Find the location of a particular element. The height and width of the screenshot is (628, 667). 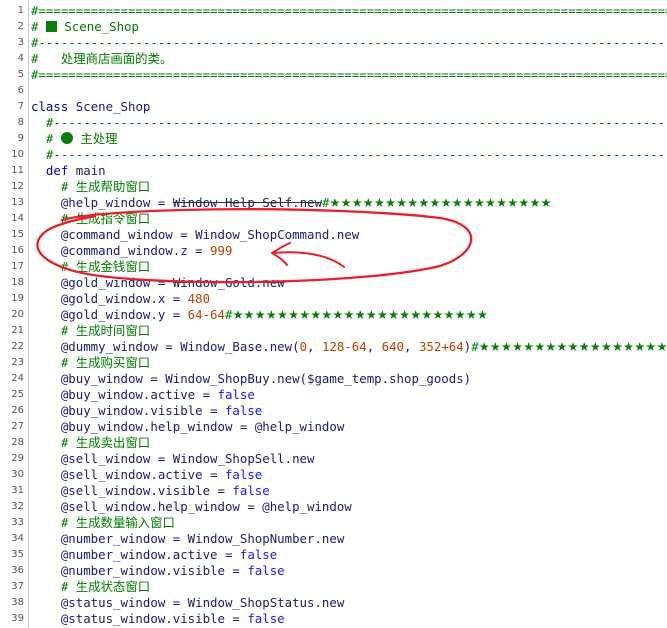

code-text: @buy_window.active = is located at coordinates (124, 394).